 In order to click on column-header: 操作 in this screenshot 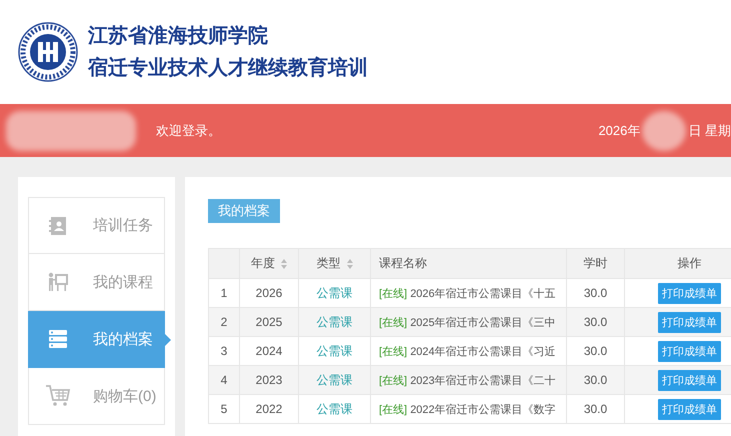, I will do `click(690, 263)`.